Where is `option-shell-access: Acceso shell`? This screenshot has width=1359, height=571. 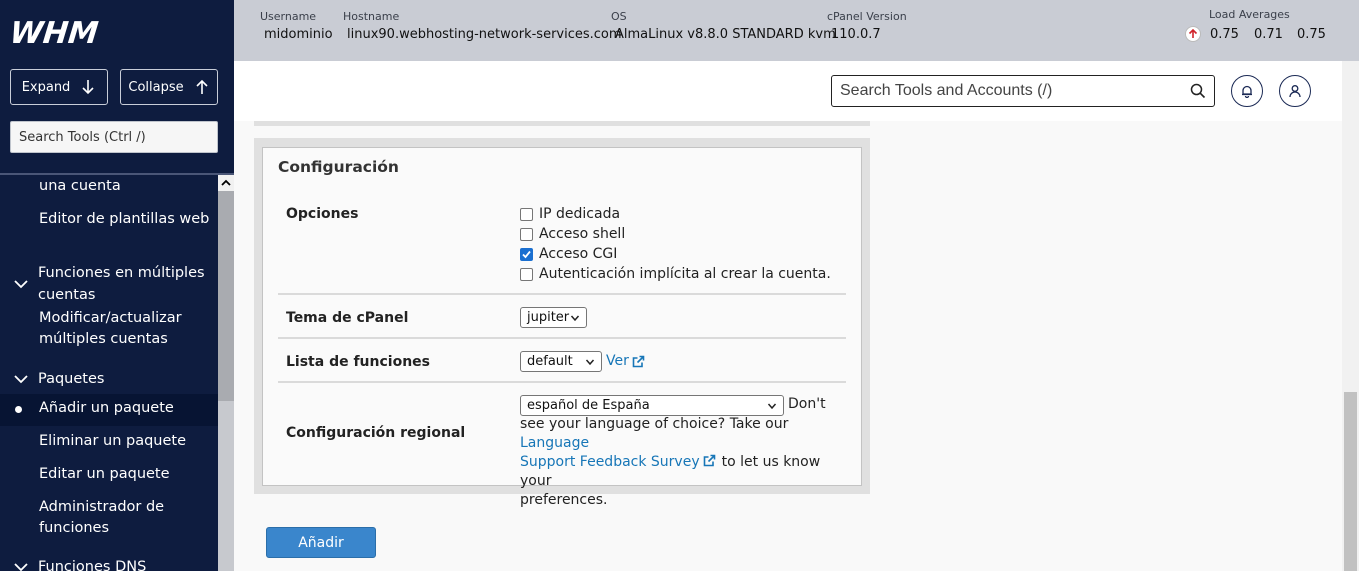
option-shell-access: Acceso shell is located at coordinates (572, 234).